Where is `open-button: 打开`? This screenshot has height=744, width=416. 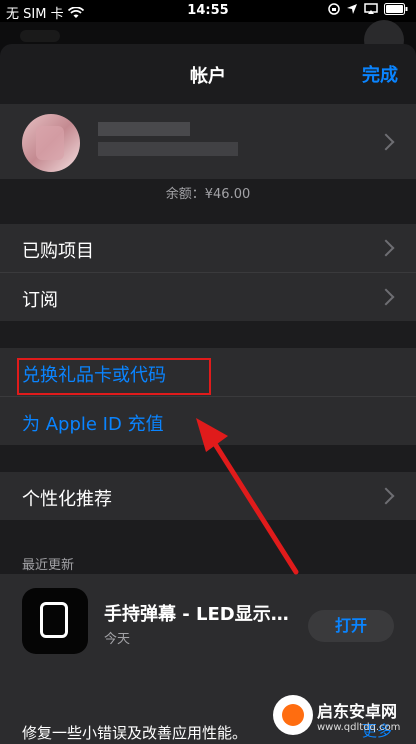 open-button: 打开 is located at coordinates (351, 626).